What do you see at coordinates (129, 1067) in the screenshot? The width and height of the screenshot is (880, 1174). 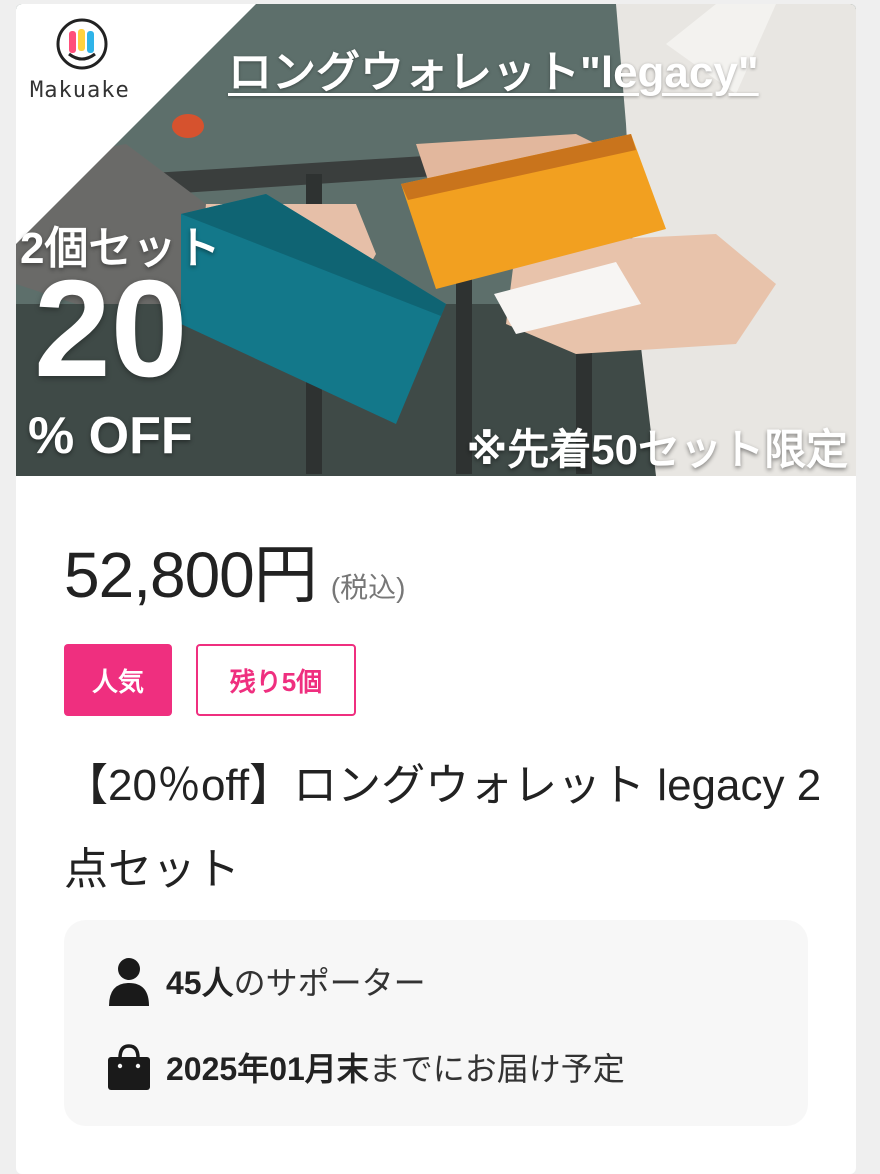 I see `shopping-bag-icon` at bounding box center [129, 1067].